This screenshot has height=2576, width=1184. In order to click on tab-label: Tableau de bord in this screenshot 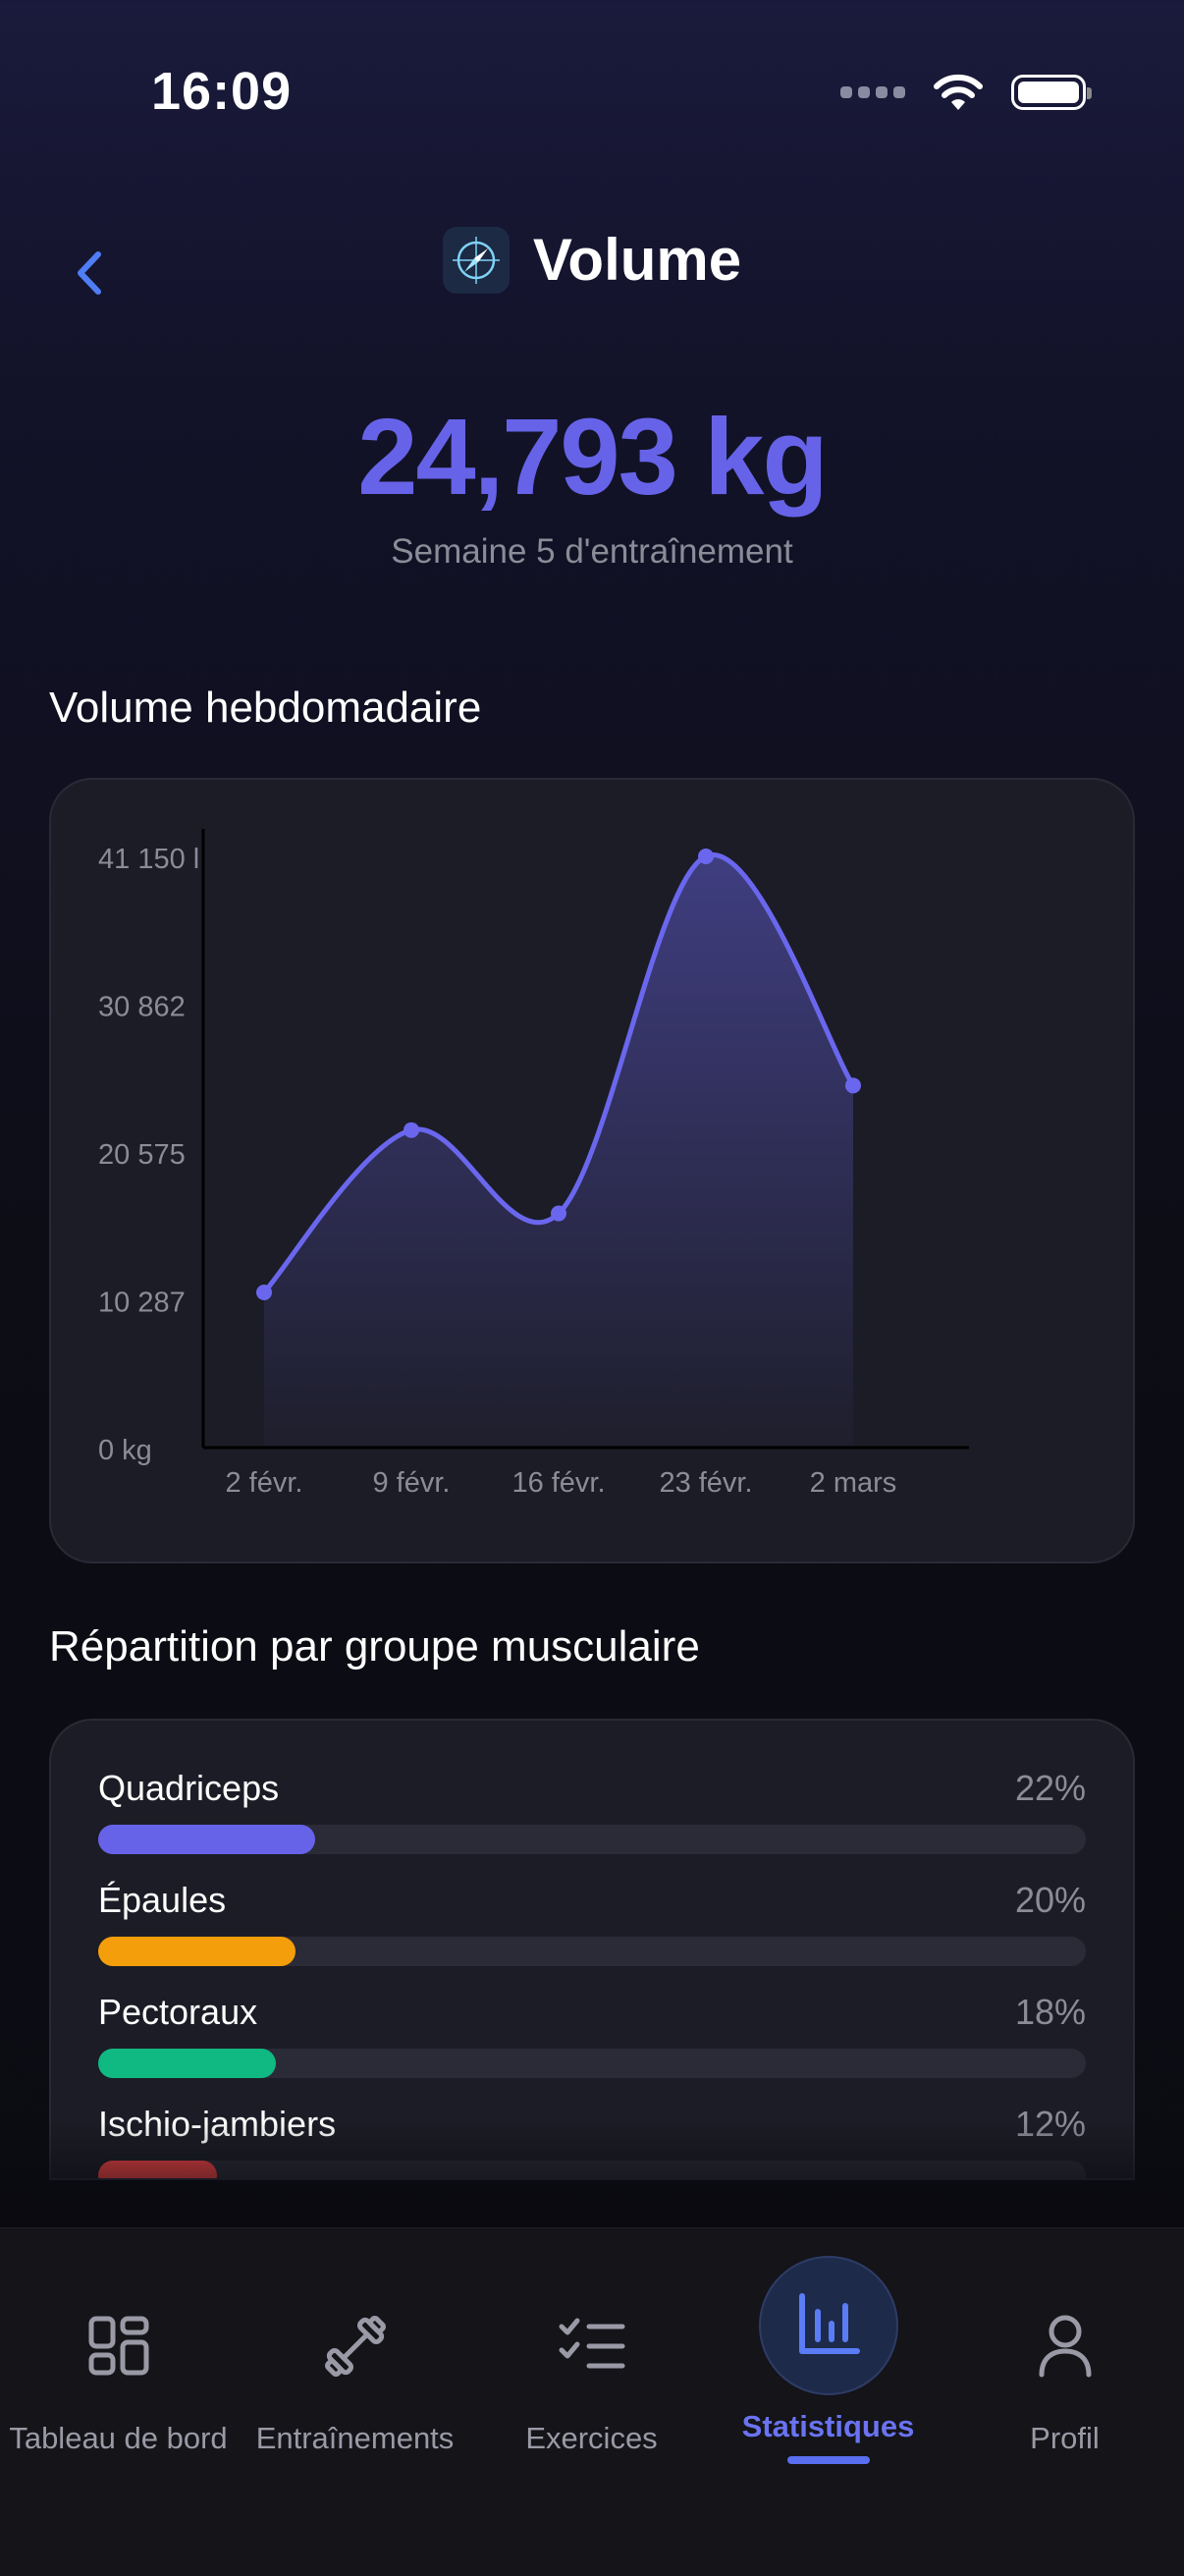, I will do `click(118, 2438)`.